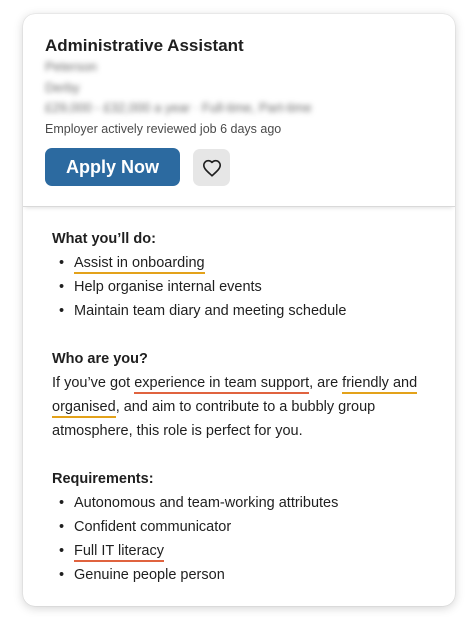 The image size is (474, 617). I want to click on save-job-button, so click(211, 167).